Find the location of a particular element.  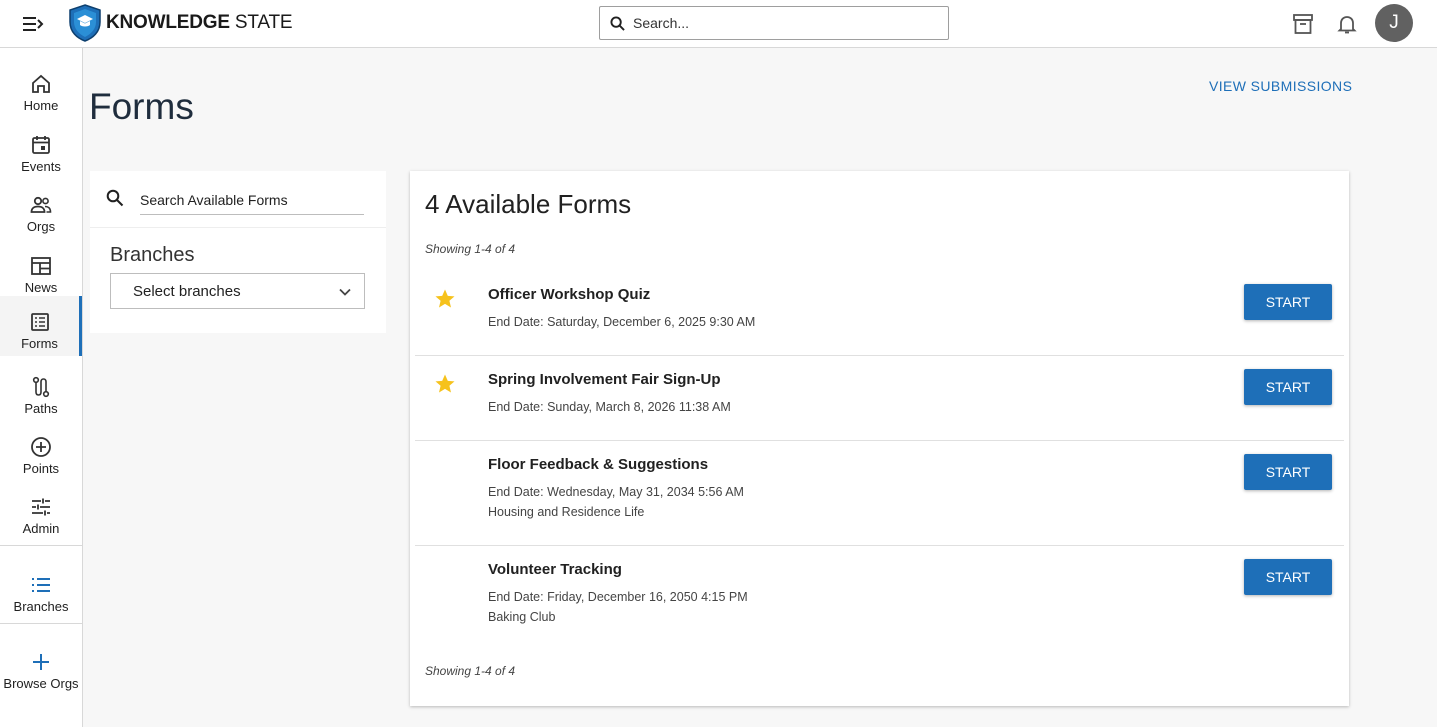

sidebar-item-label: Branches is located at coordinates (41, 606).